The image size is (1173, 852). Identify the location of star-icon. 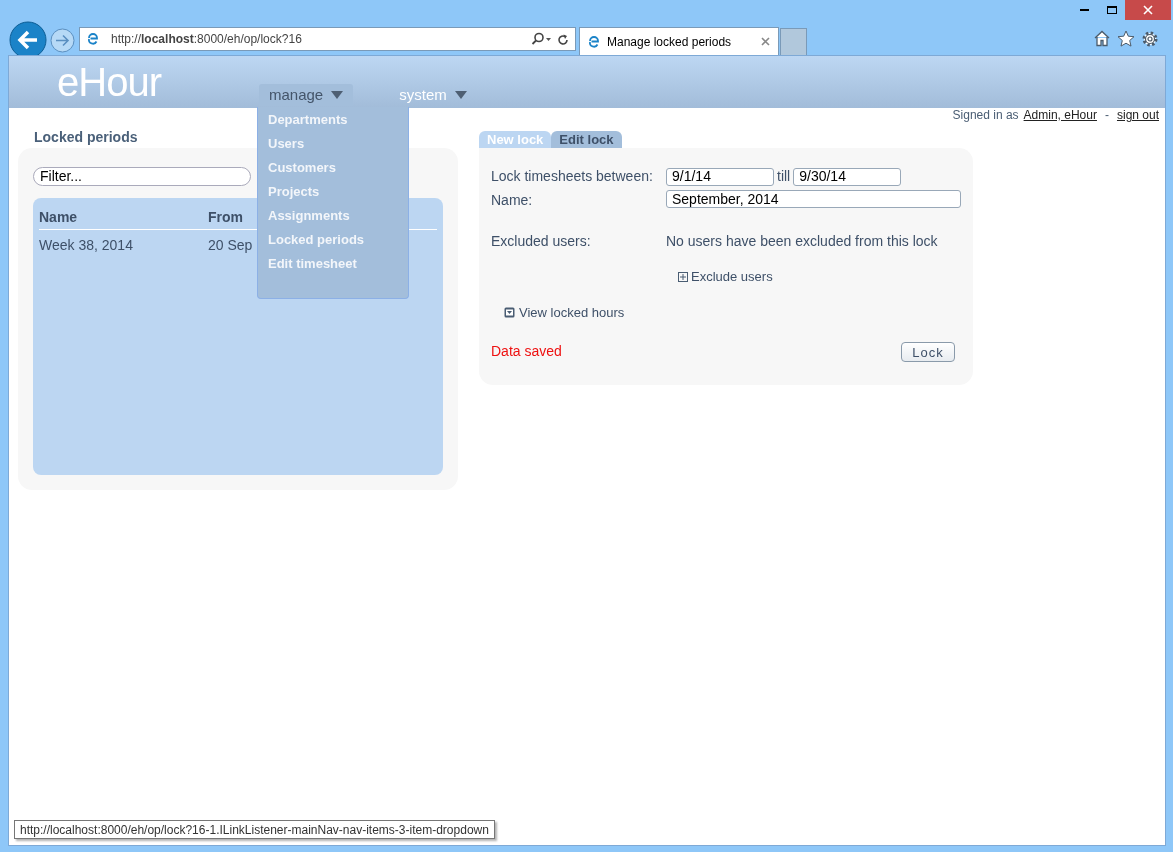
(1126, 38).